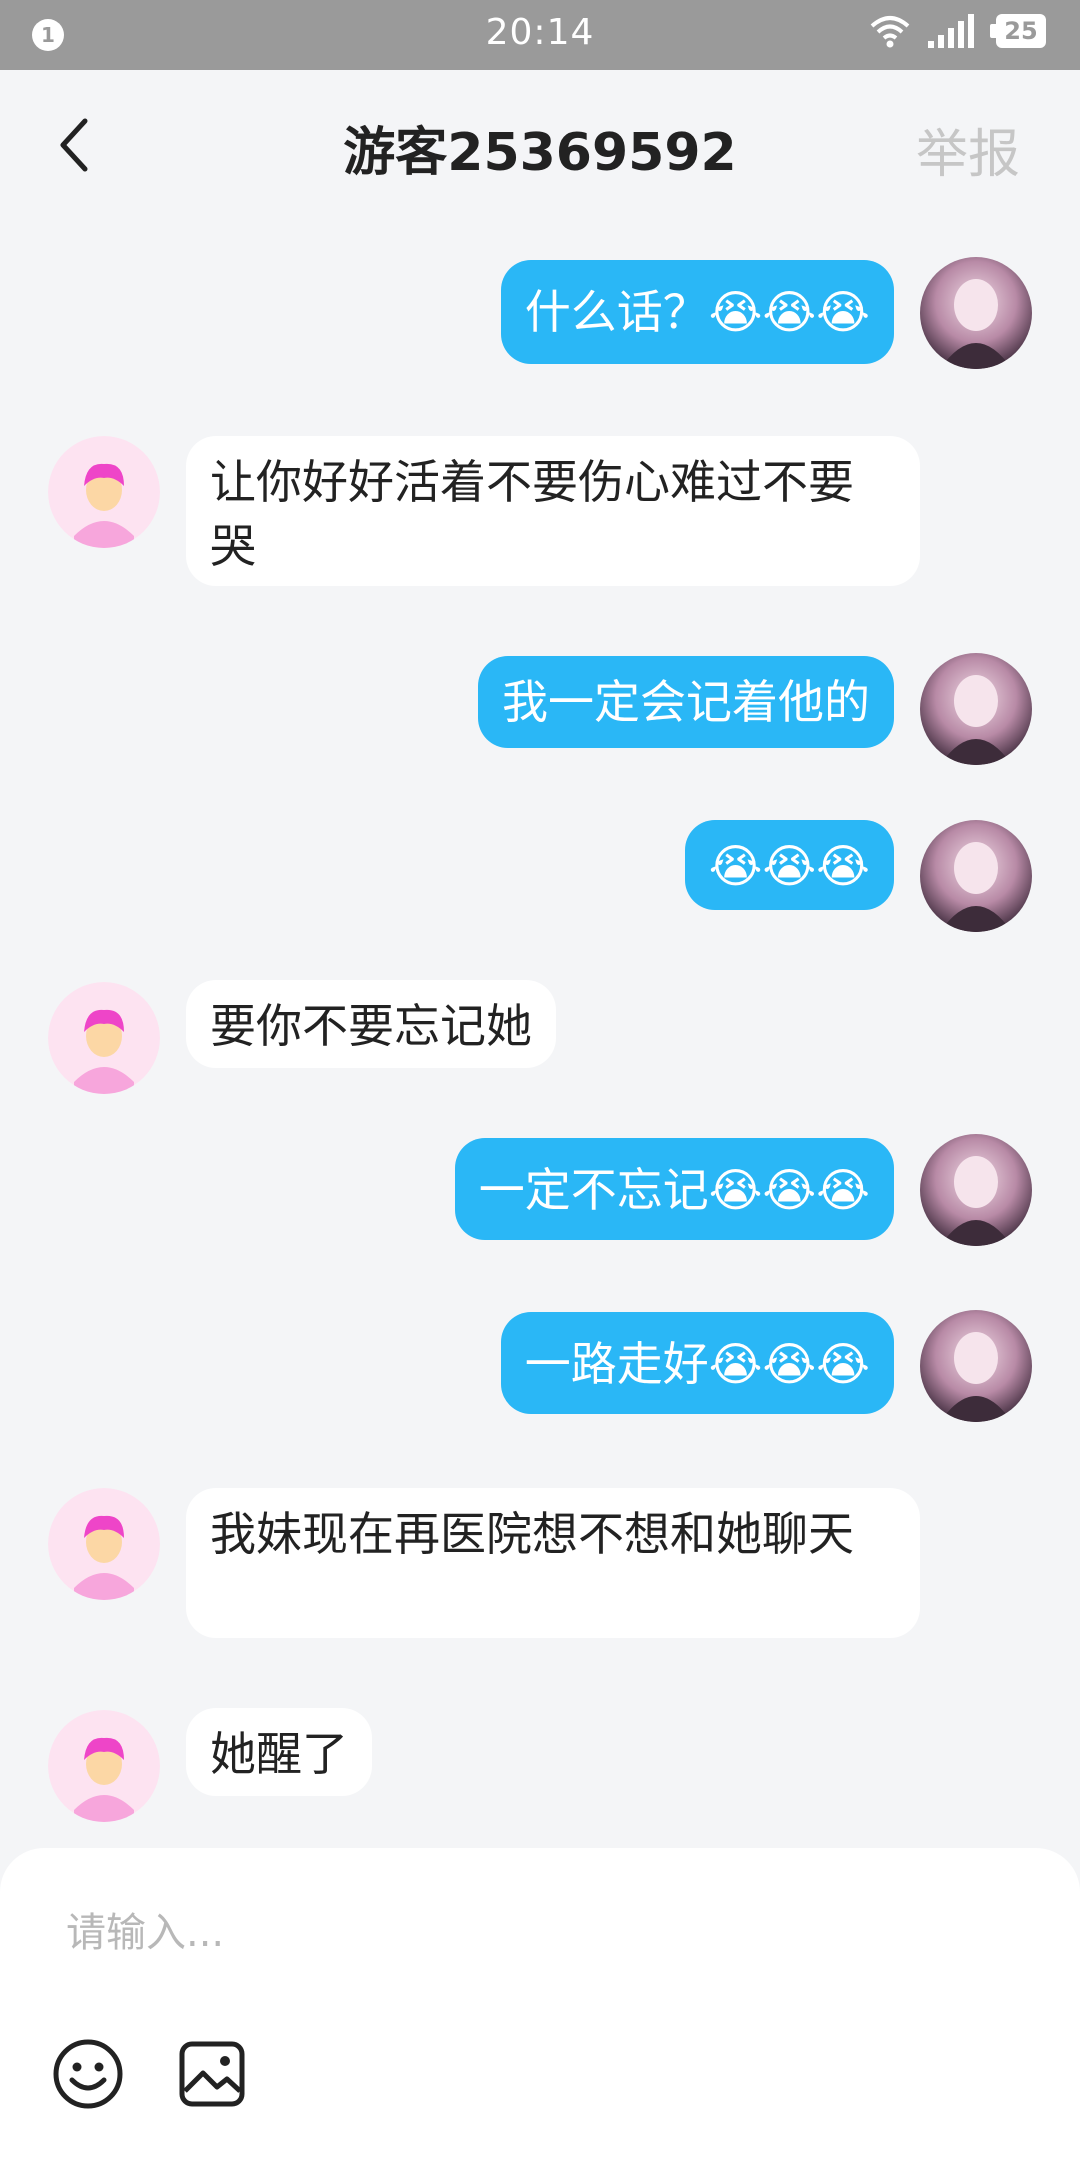  What do you see at coordinates (890, 32) in the screenshot?
I see `wifi-icon` at bounding box center [890, 32].